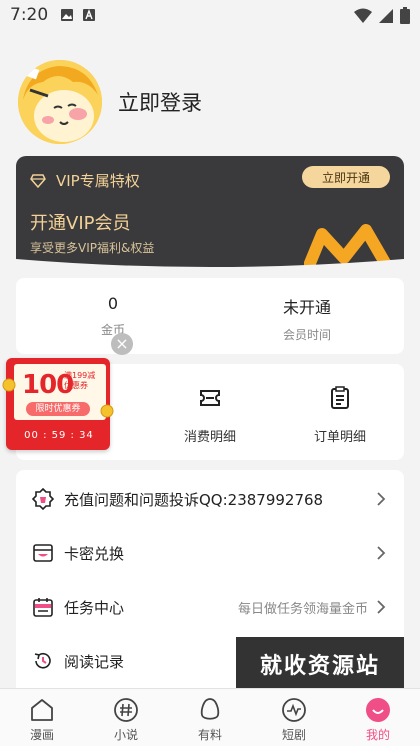 The width and height of the screenshot is (420, 746). I want to click on clipboard-icon, so click(340, 397).